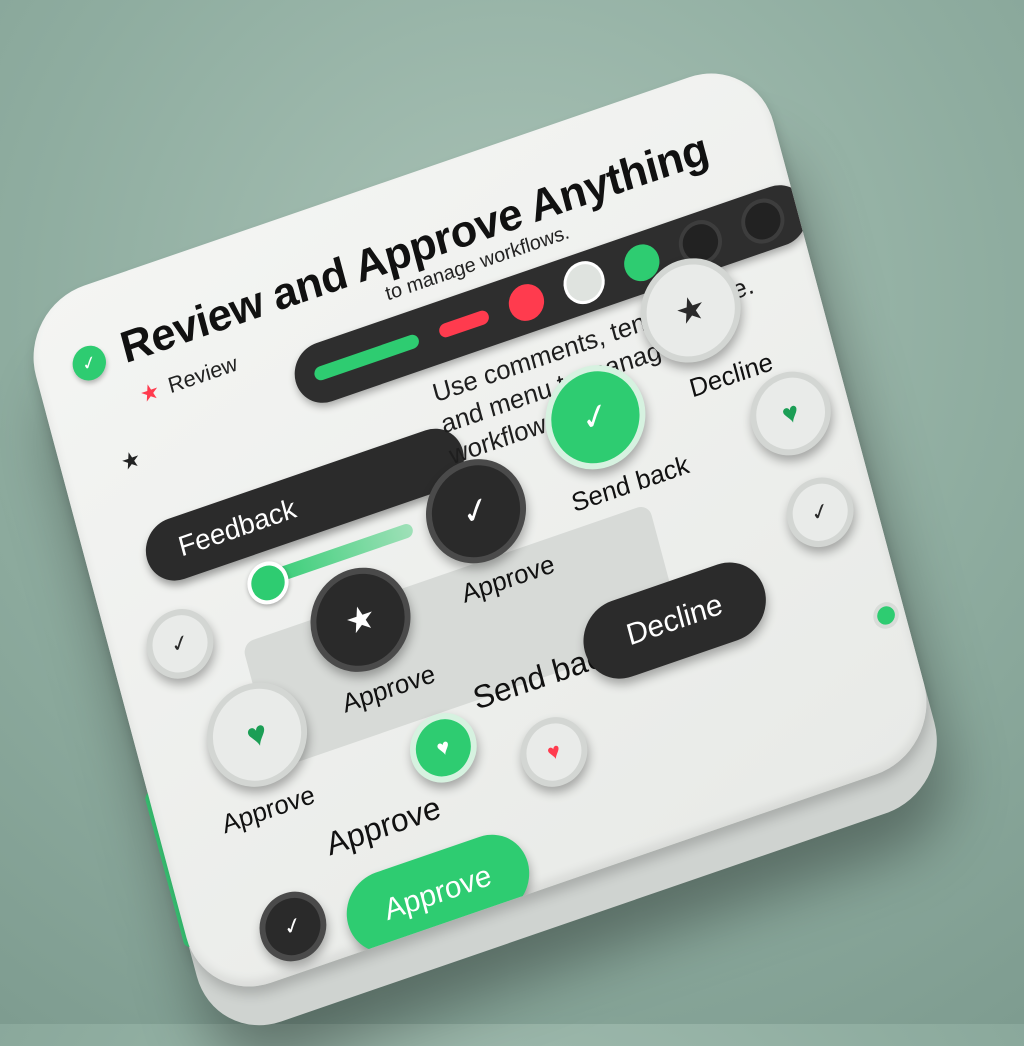 This screenshot has width=1024, height=1046. What do you see at coordinates (886, 615) in the screenshot?
I see `status-led` at bounding box center [886, 615].